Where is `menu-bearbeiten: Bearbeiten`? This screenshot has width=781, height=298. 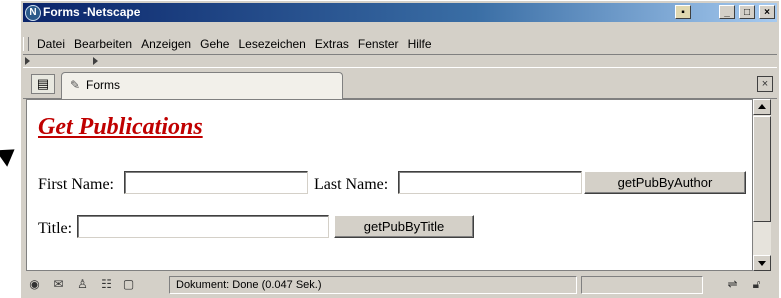
menu-bearbeiten: Bearbeiten is located at coordinates (103, 44).